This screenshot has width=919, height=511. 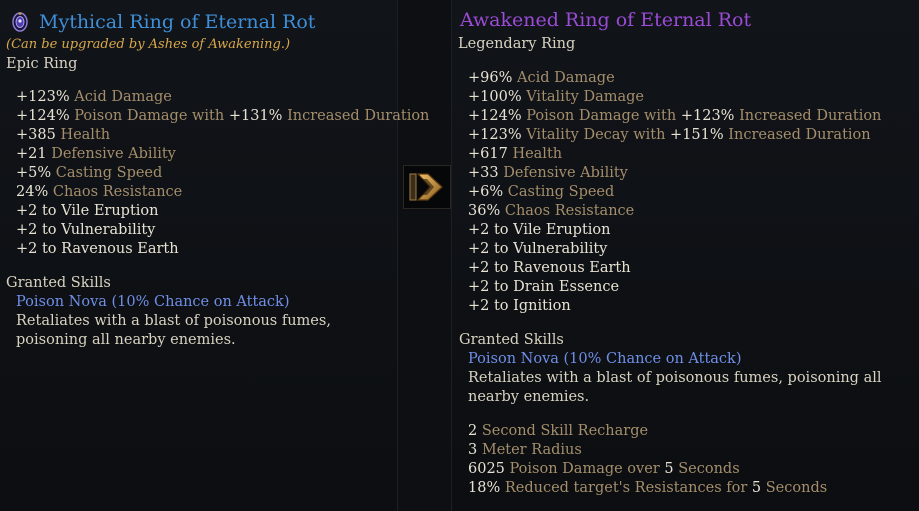 What do you see at coordinates (492, 78) in the screenshot?
I see `stat-value: +96%` at bounding box center [492, 78].